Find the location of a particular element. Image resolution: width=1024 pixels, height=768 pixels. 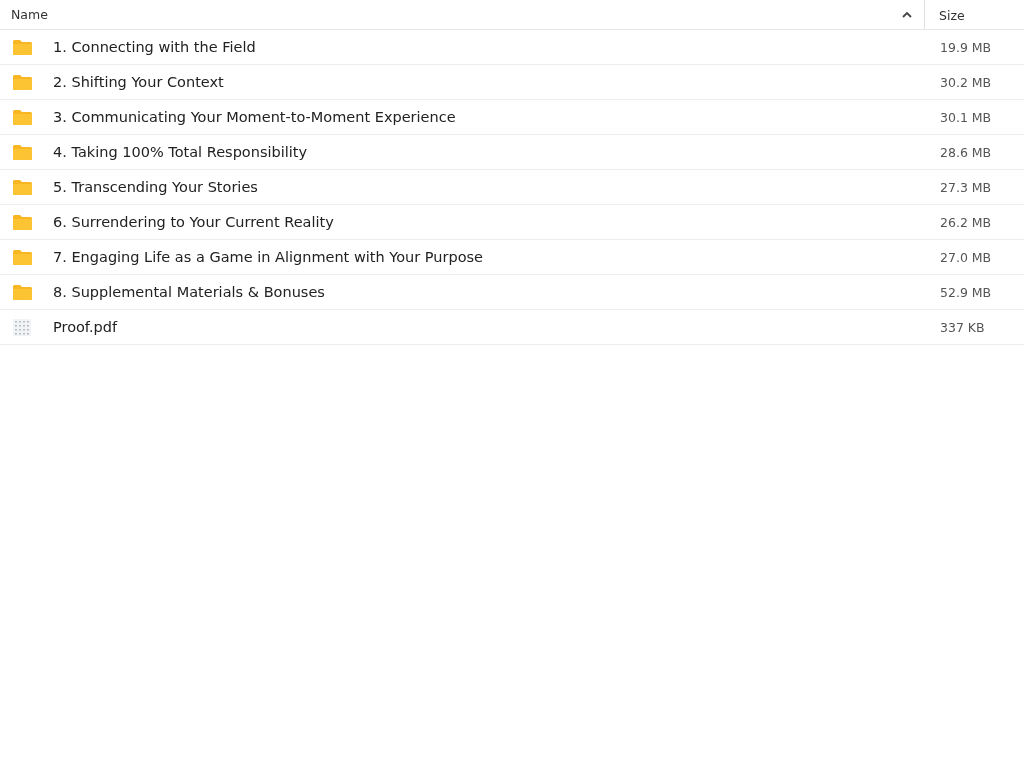

file-name: 7. Engaging Life as a Game in Alignment with Your Purpose is located at coordinates (489, 257).